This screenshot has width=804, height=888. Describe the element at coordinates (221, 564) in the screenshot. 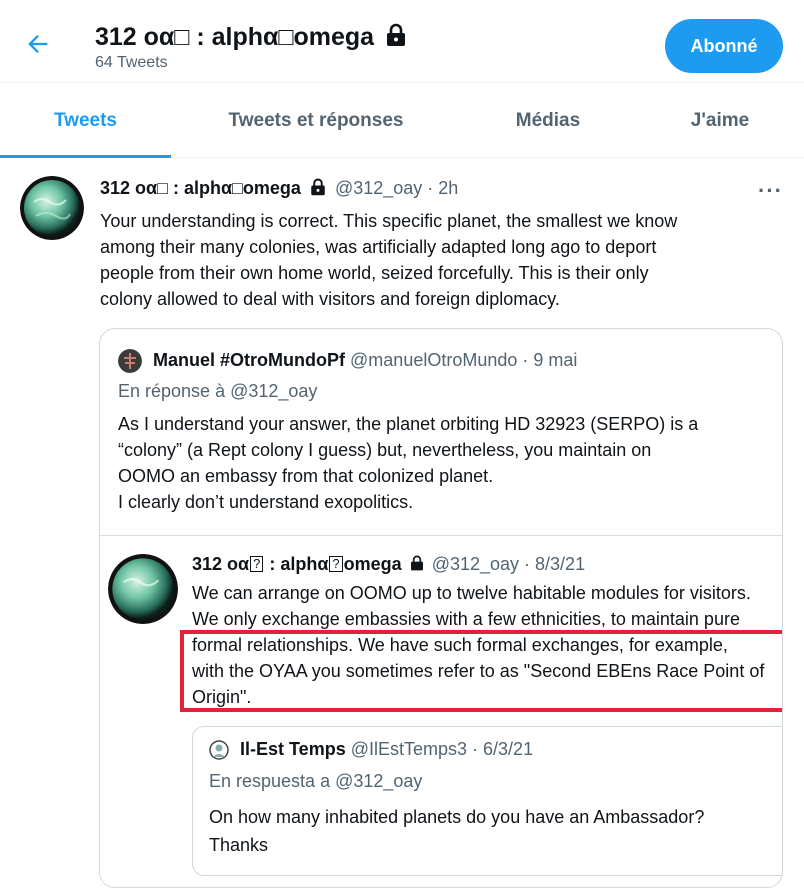

I see `image-author-name: 312 οα` at that location.